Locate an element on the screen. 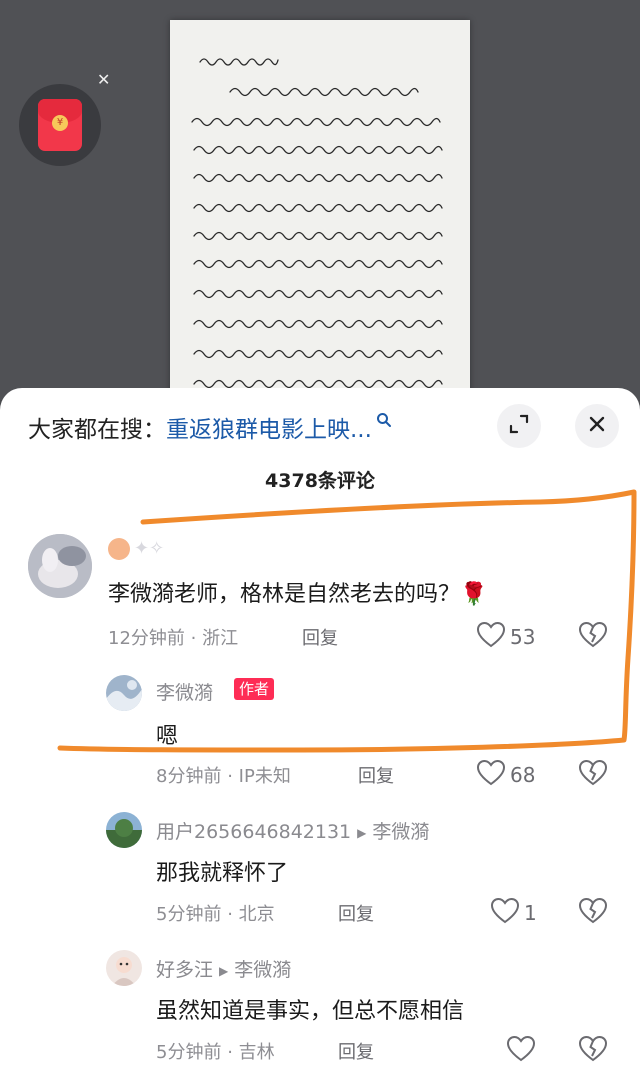  comment-meta: 12分钟前 · 浙江 is located at coordinates (173, 637).